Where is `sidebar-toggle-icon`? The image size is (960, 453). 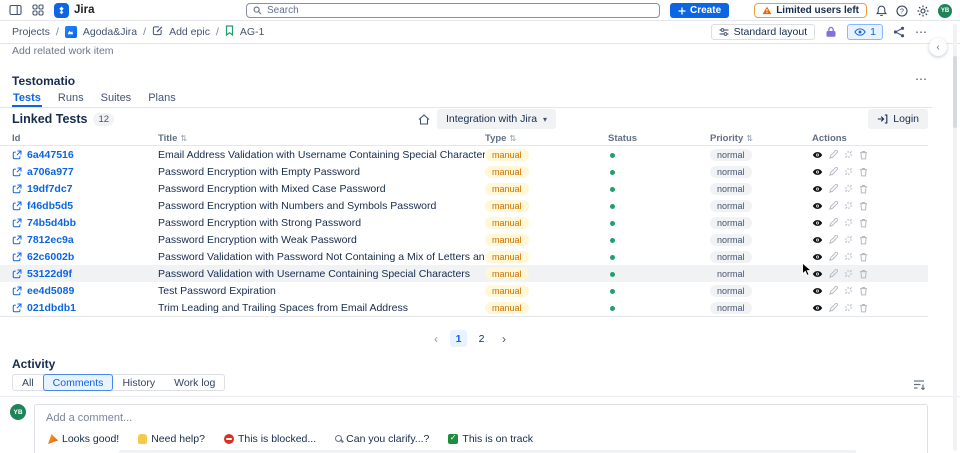
sidebar-toggle-icon is located at coordinates (15, 10).